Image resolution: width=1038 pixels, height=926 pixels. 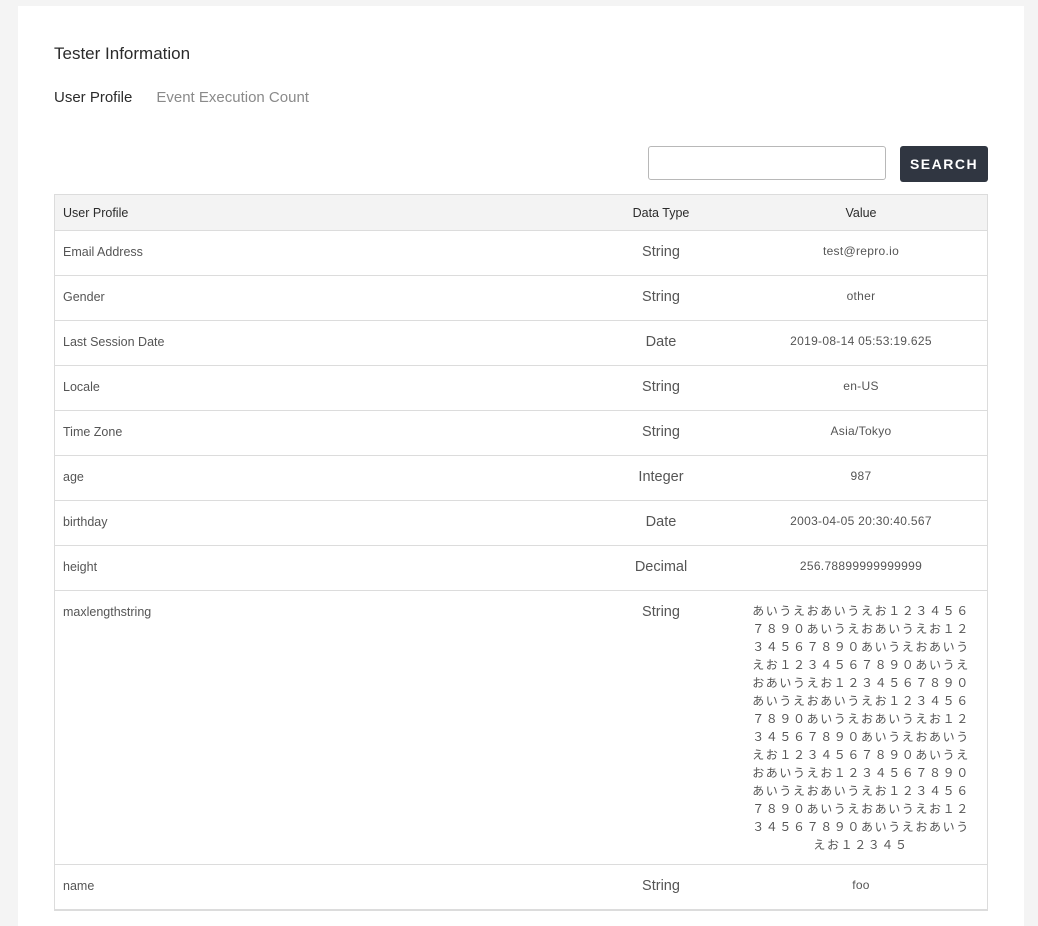 I want to click on row-name: maxlengthstring, so click(x=107, y=612).